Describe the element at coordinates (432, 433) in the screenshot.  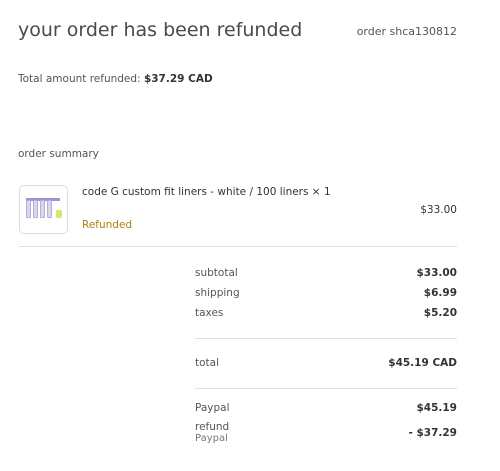
I see `refund-amount: - $37.29` at that location.